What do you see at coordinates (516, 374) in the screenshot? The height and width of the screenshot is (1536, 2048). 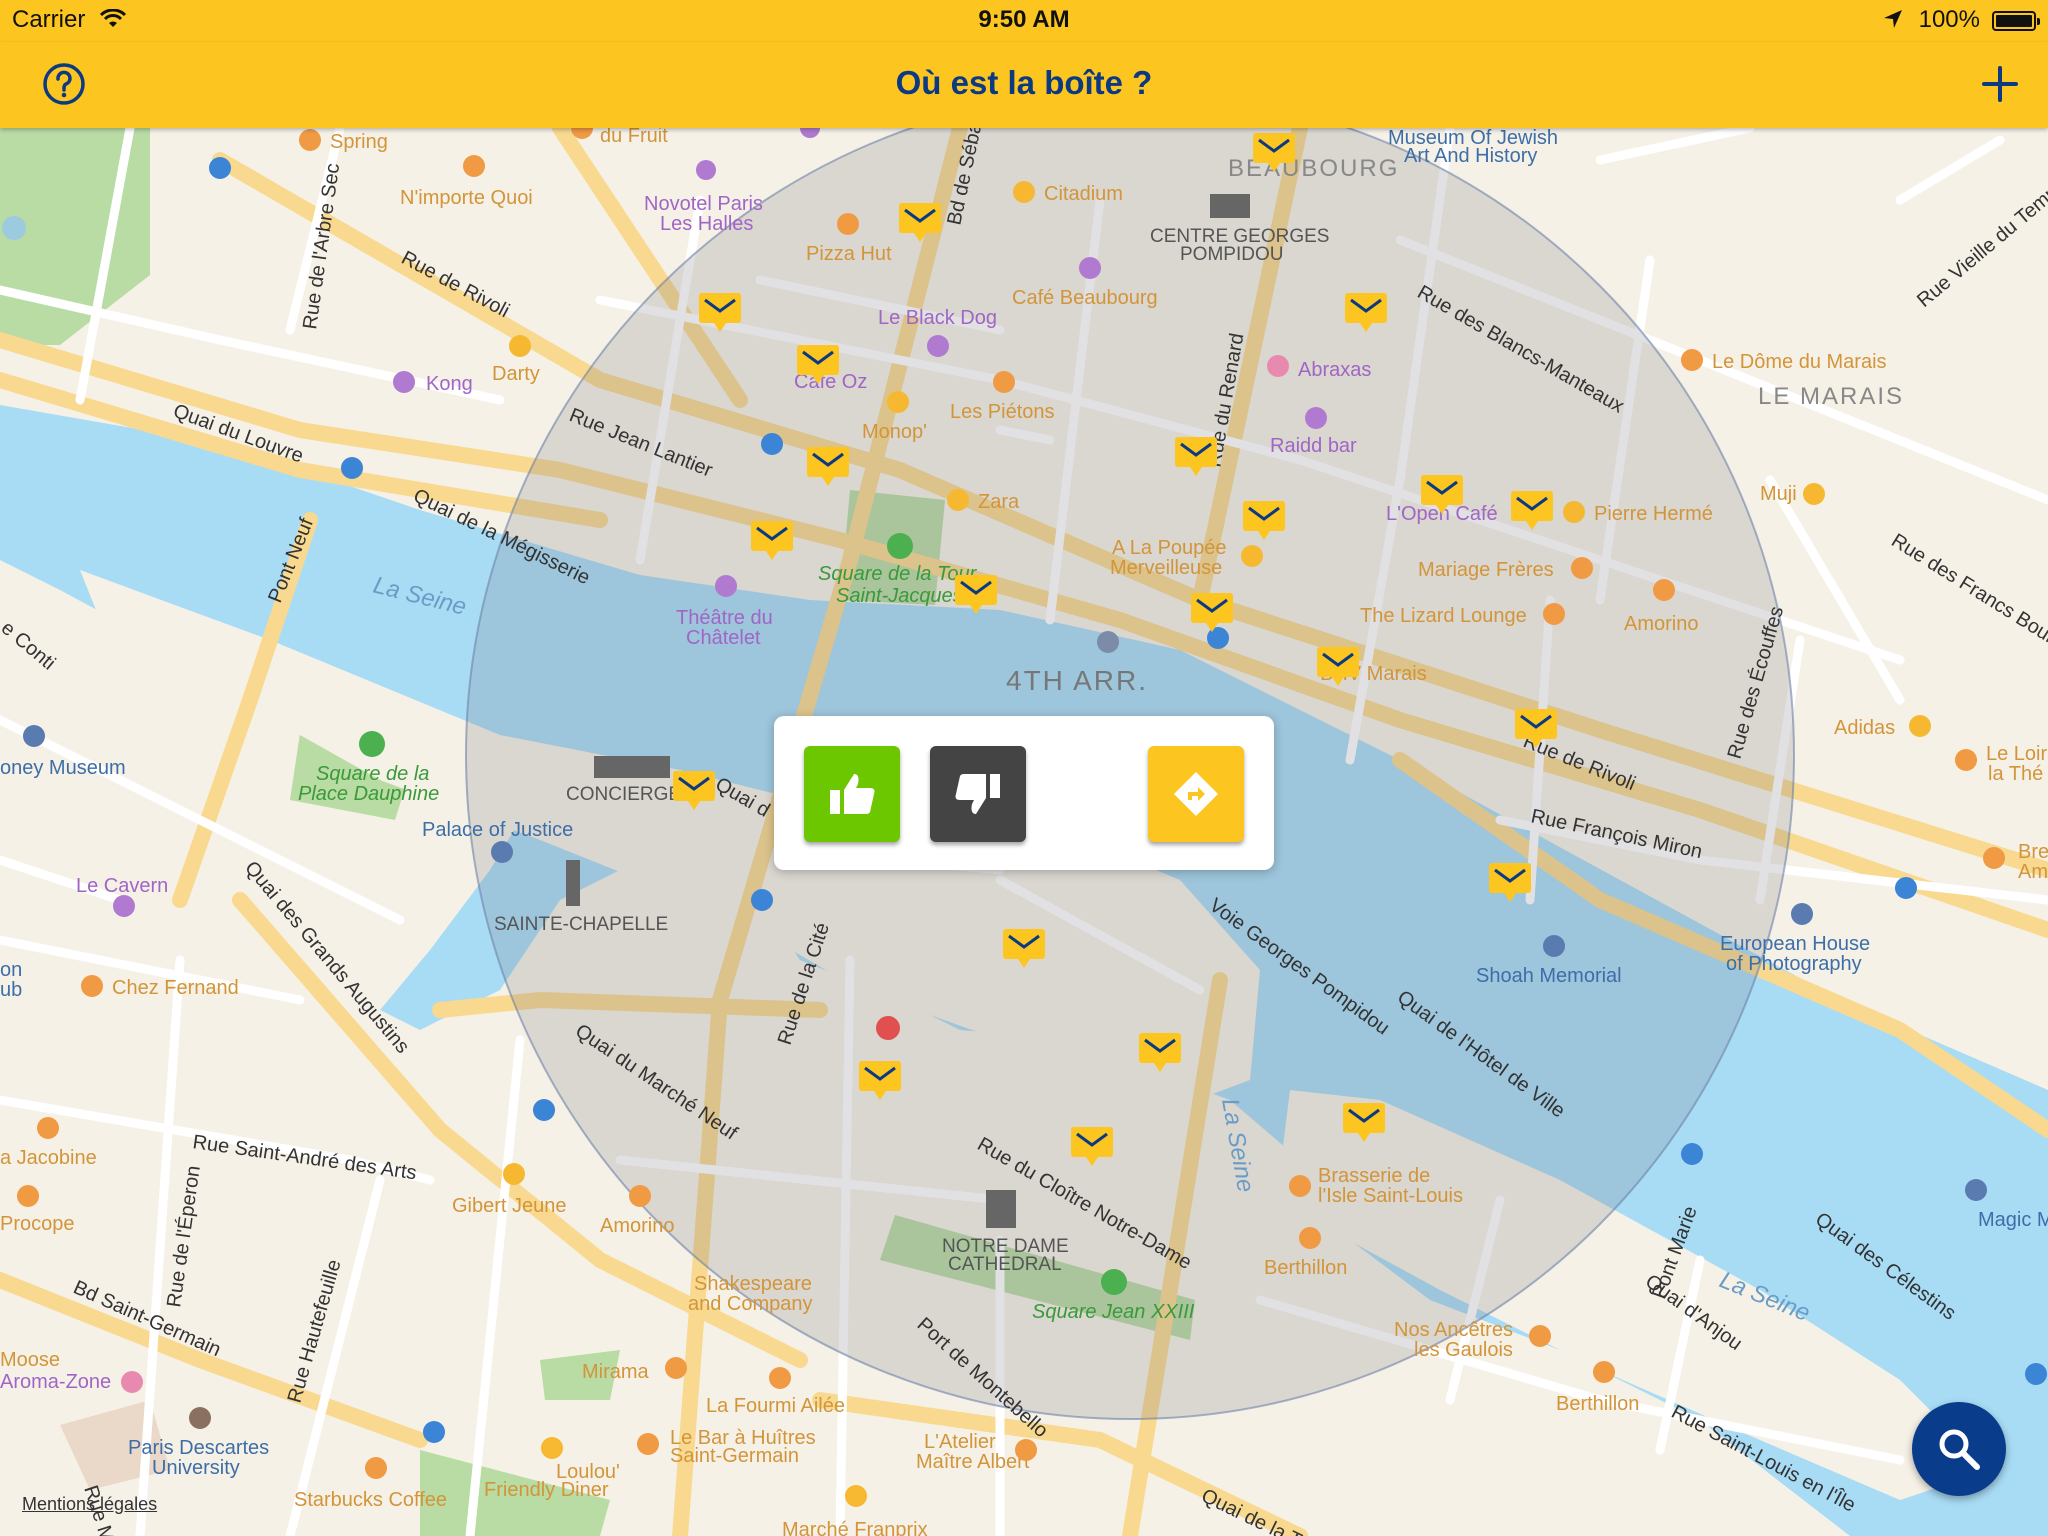 I see `svg-text: Darty` at bounding box center [516, 374].